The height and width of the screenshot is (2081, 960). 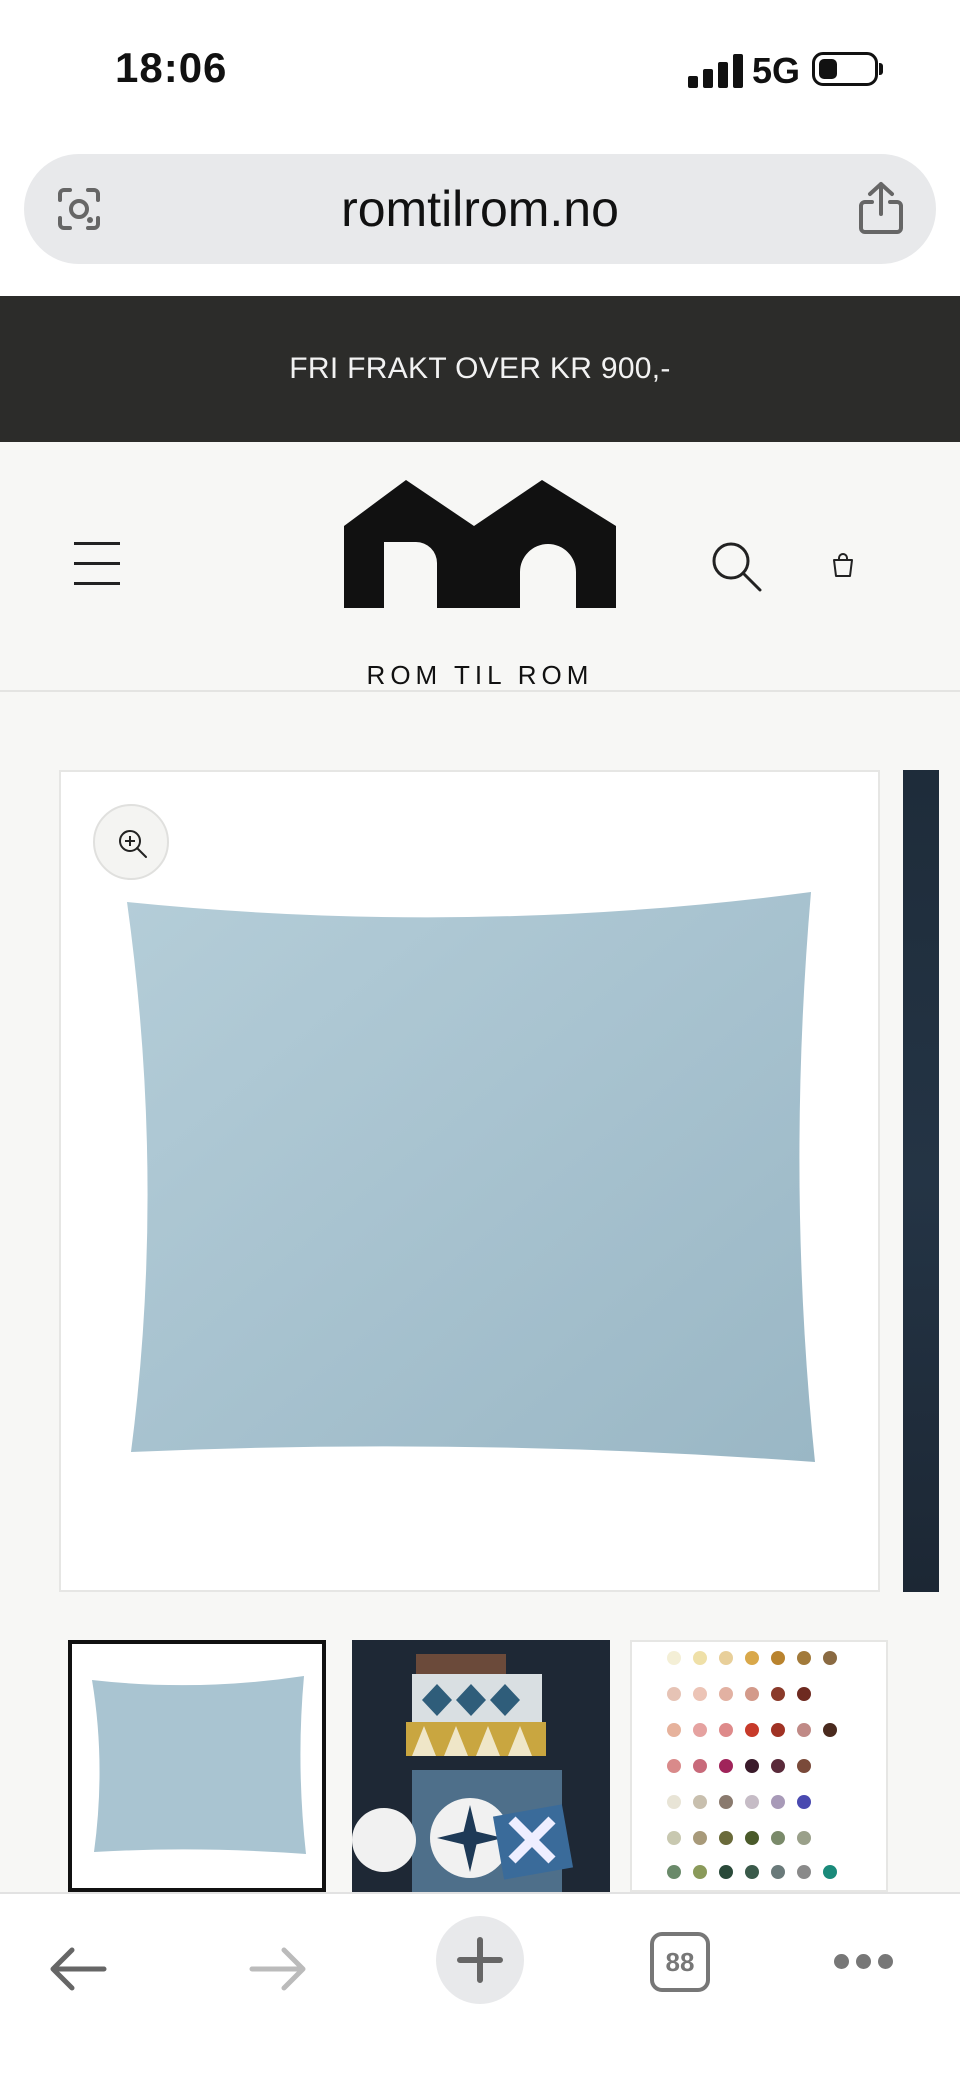 I want to click on logo-houses-icon, so click(x=480, y=544).